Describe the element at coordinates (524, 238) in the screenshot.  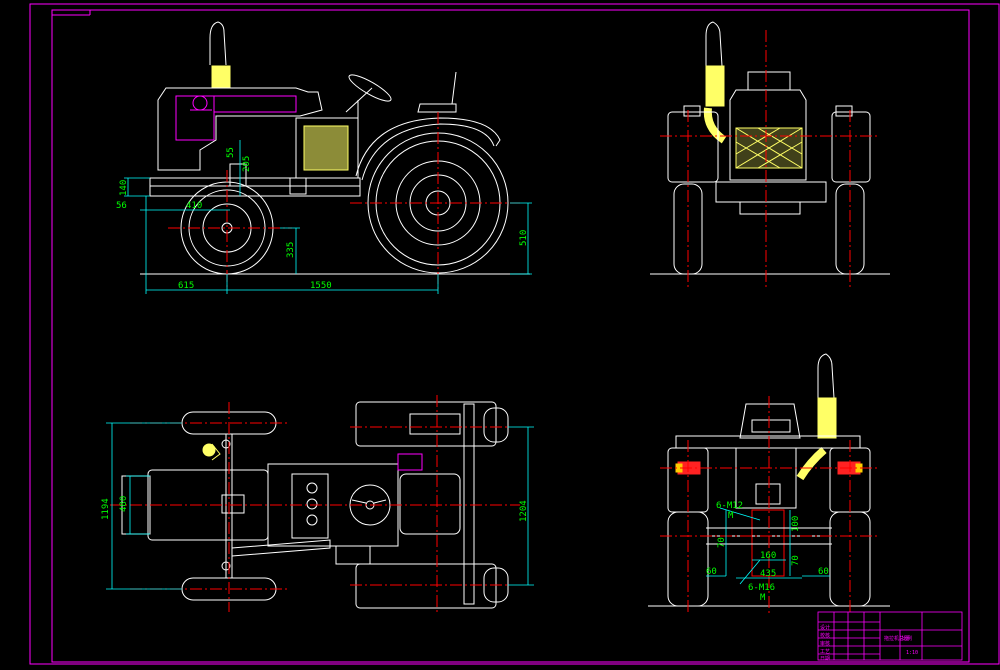
I see `dim-510: 510` at that location.